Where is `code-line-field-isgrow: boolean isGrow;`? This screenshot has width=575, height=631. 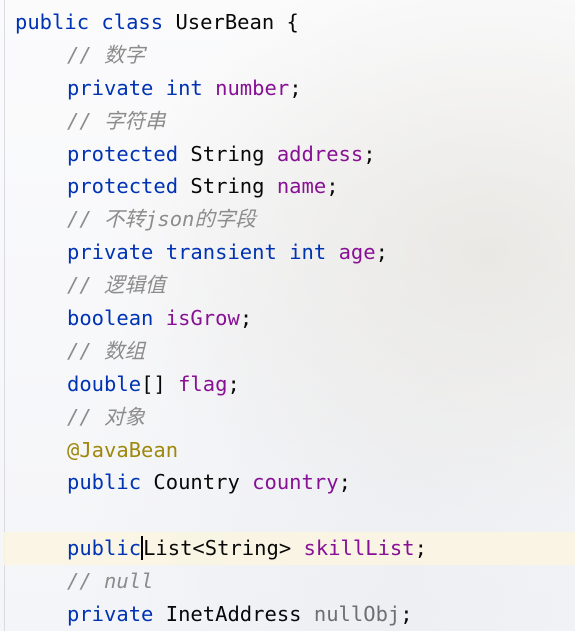 code-line-field-isgrow: boolean isGrow; is located at coordinates (295, 318).